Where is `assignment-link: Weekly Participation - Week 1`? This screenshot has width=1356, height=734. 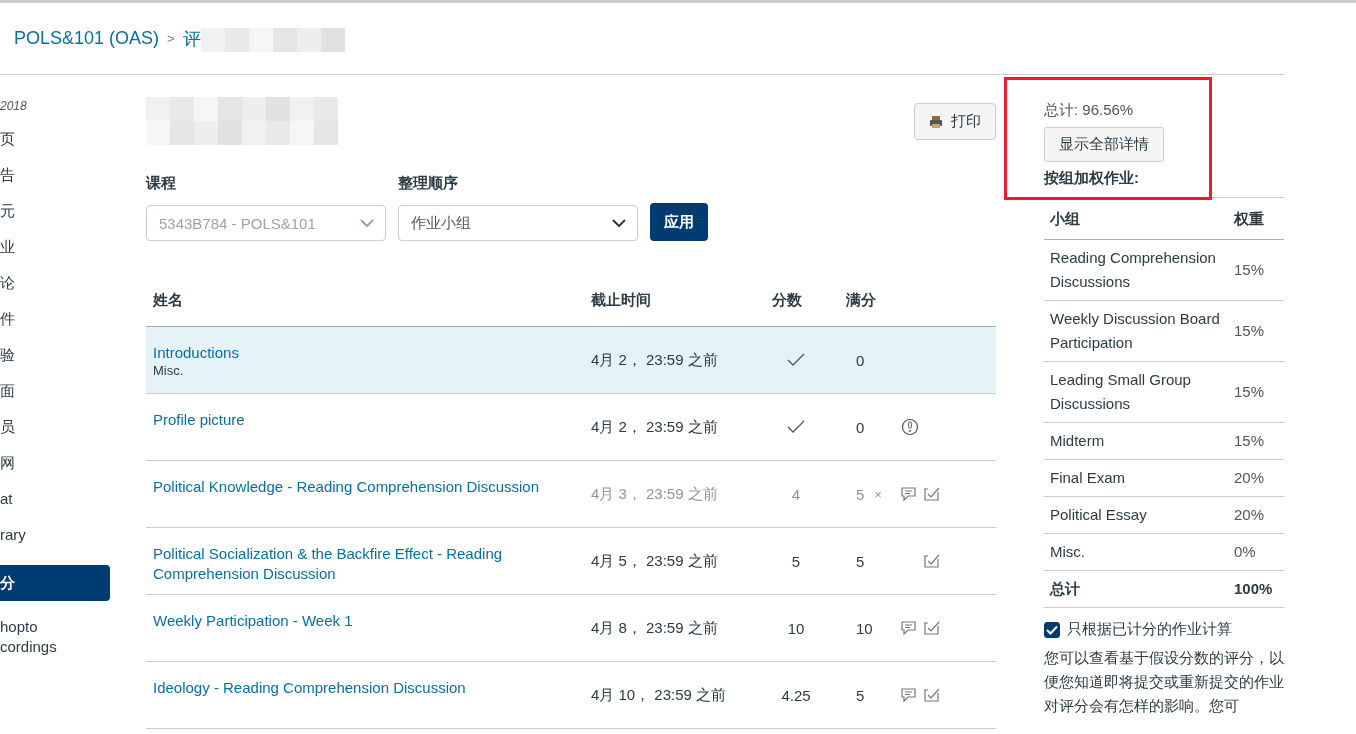
assignment-link: Weekly Participation - Week 1 is located at coordinates (253, 621).